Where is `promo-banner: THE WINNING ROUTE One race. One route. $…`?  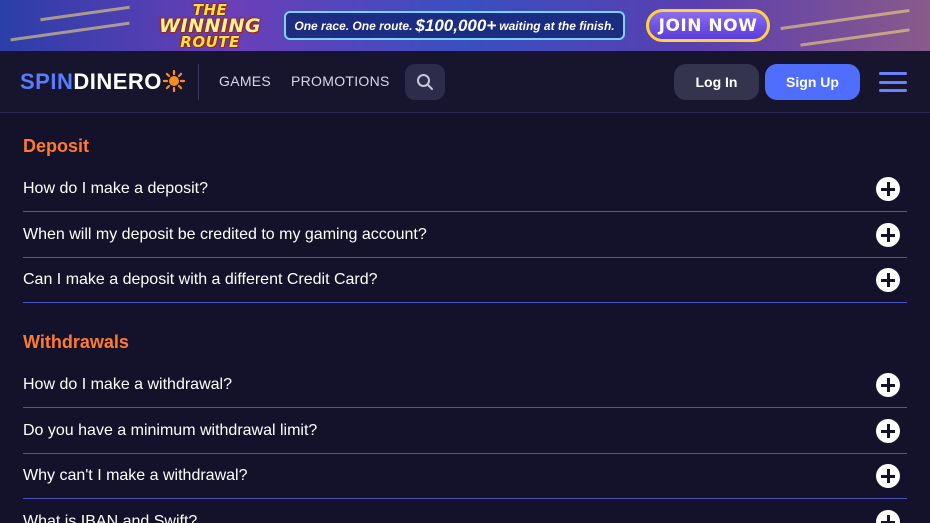 promo-banner: THE WINNING ROUTE One race. One route. $… is located at coordinates (465, 25).